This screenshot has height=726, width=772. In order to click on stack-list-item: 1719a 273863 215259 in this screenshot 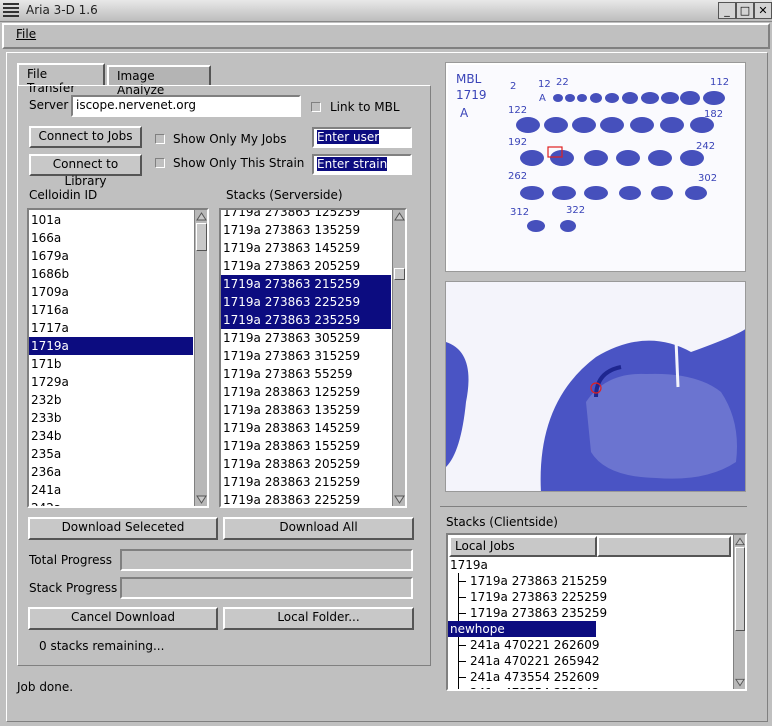, I will do `click(306, 284)`.